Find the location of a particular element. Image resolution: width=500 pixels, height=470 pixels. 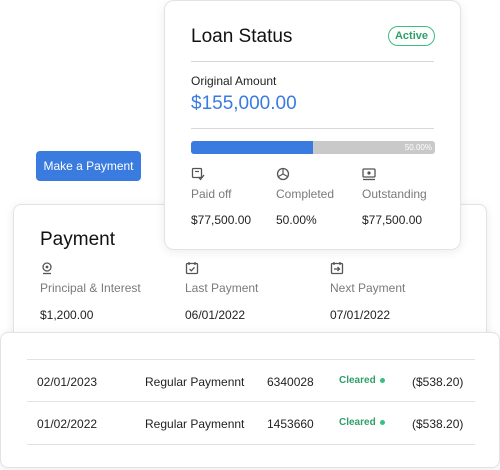

loan-status-title: Loan Status is located at coordinates (242, 36).